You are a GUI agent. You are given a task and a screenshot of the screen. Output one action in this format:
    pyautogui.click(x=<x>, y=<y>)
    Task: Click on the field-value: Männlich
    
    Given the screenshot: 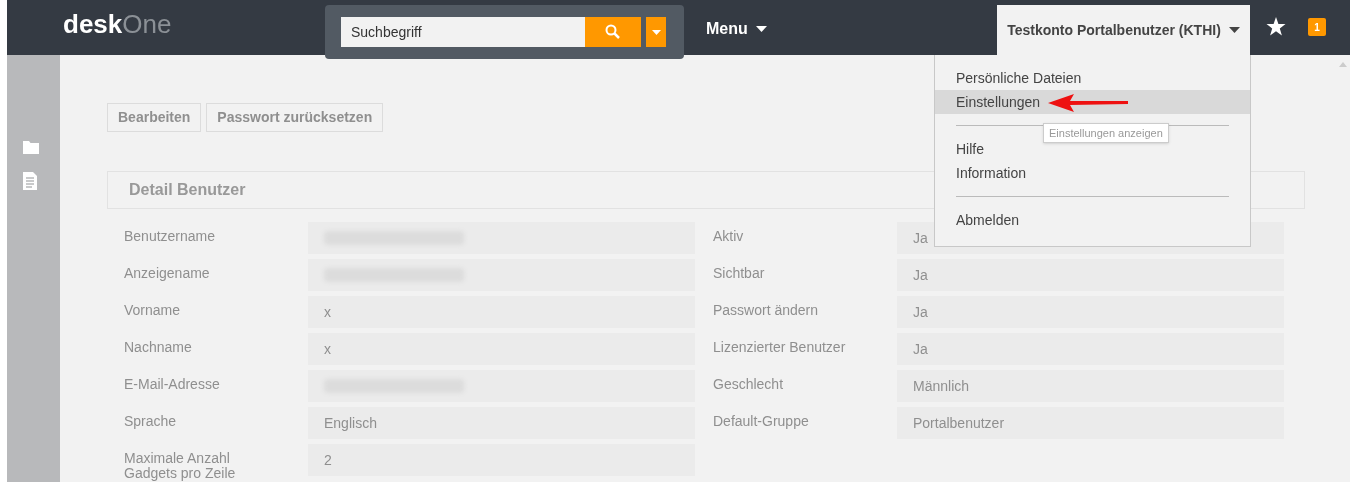 What is the action you would take?
    pyautogui.click(x=1090, y=386)
    